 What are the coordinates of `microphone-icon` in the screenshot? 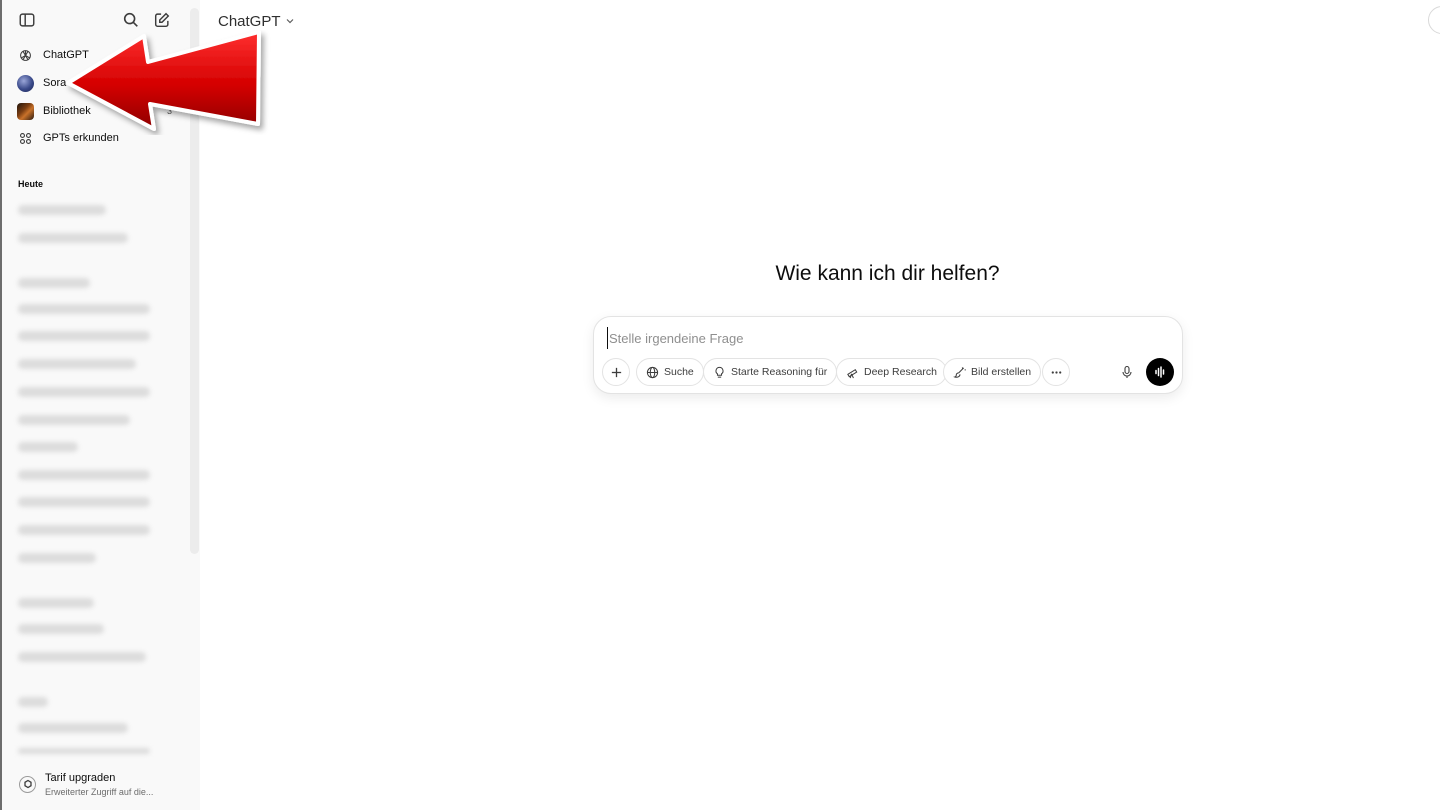 It's located at (1127, 371).